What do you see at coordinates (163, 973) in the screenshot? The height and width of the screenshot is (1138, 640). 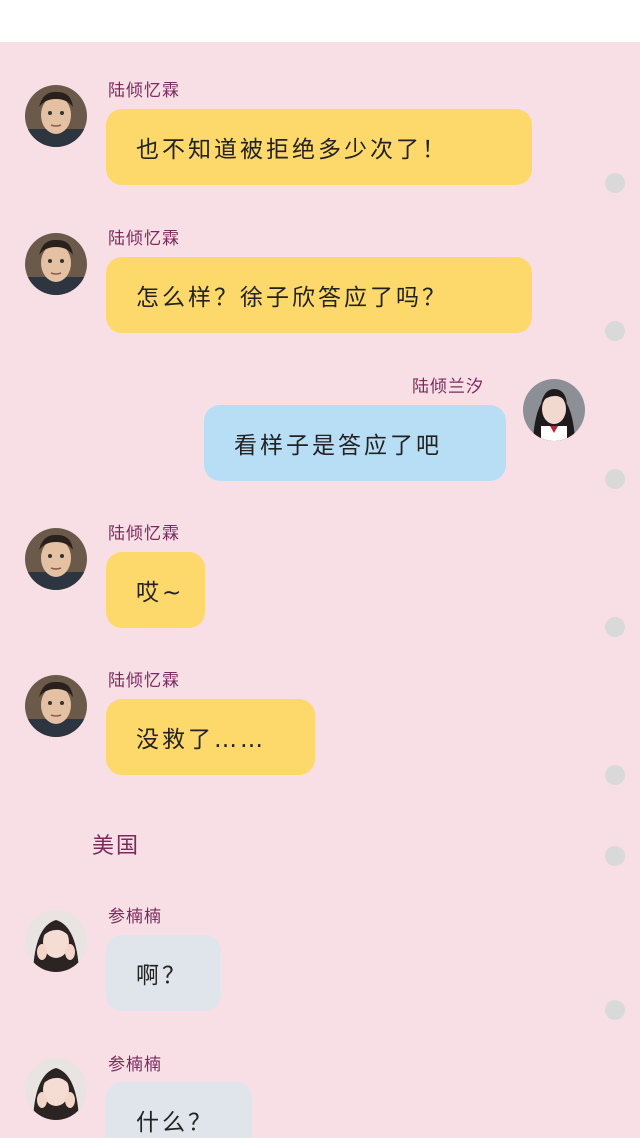 I see `message-bubble: 啊？` at bounding box center [163, 973].